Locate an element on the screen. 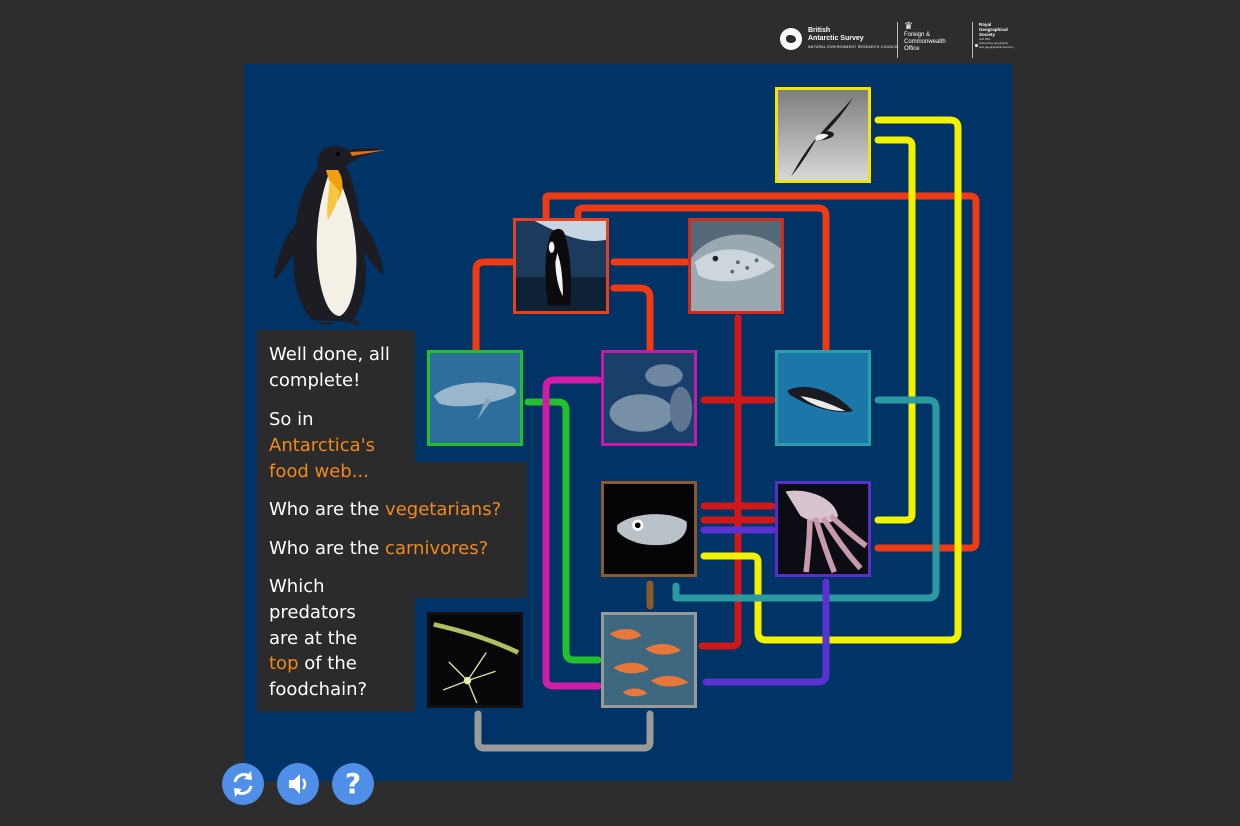  leopard-seal-tile is located at coordinates (736, 266).